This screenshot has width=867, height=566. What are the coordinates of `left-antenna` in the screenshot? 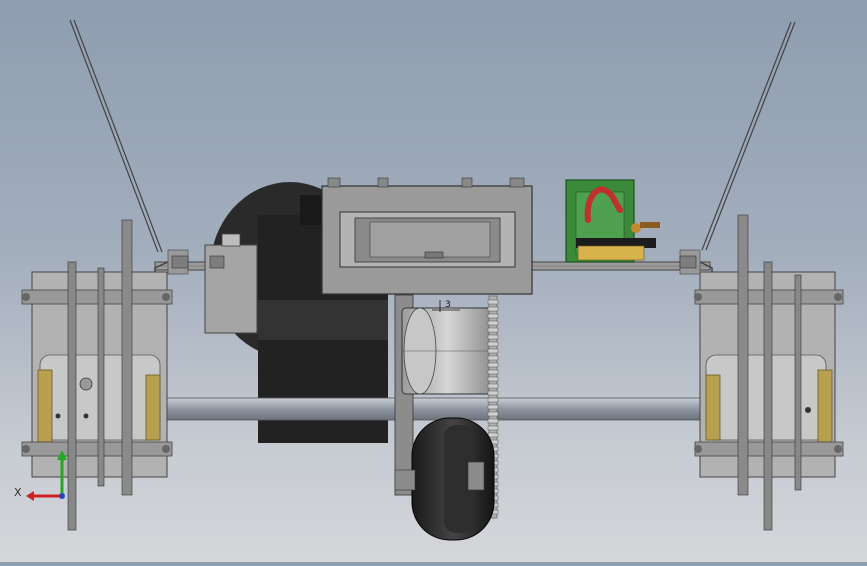 It's located at (116, 136).